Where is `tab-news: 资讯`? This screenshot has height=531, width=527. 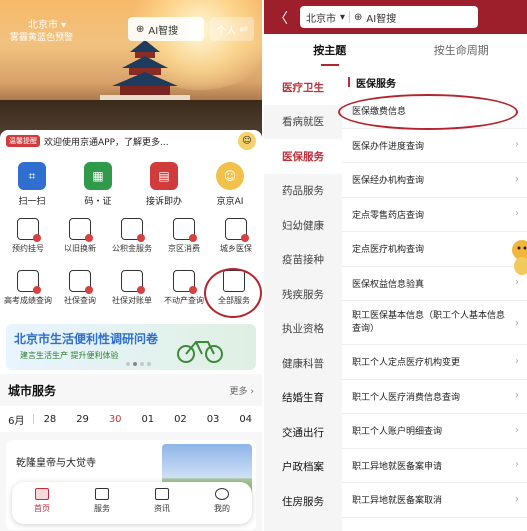
tab-news: 资讯 is located at coordinates (162, 503).